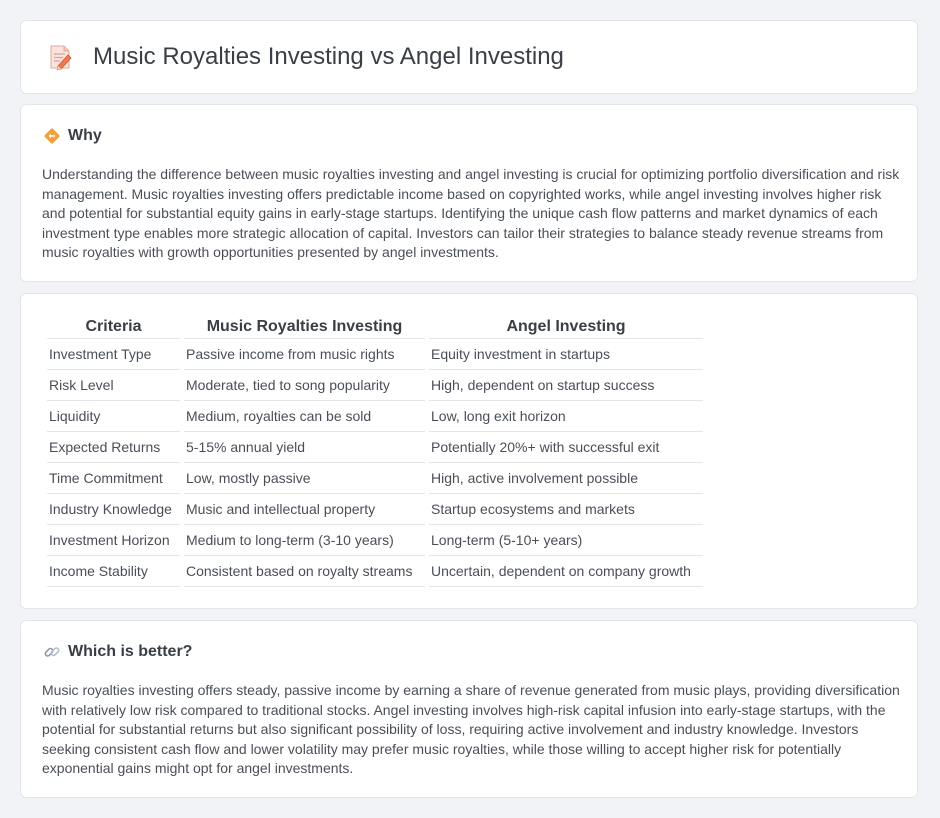 The image size is (940, 818). I want to click on link-icon, so click(52, 652).